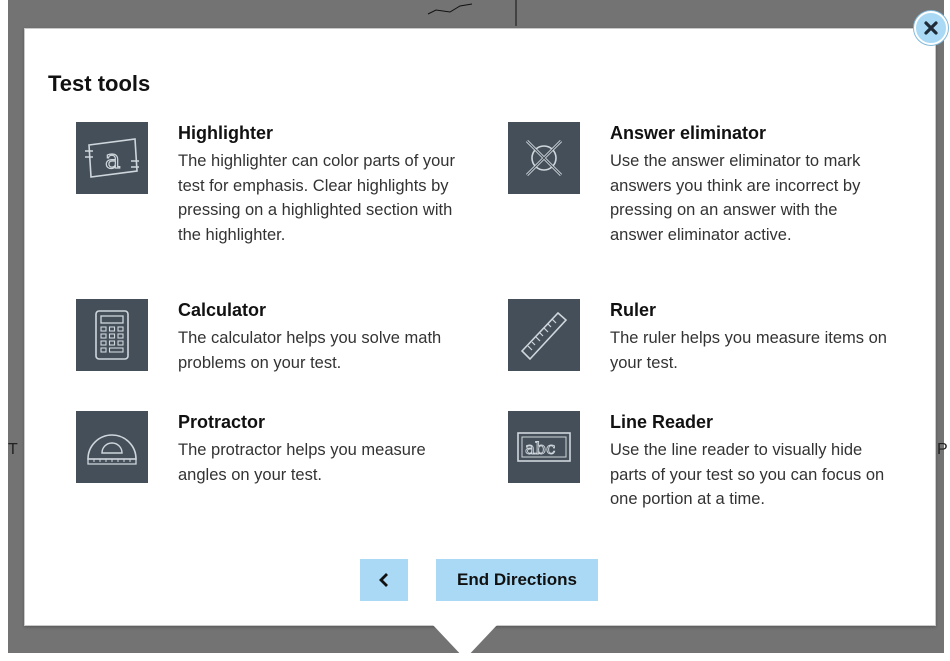 Image resolution: width=950 pixels, height=661 pixels. I want to click on background-text-left: T, so click(13, 449).